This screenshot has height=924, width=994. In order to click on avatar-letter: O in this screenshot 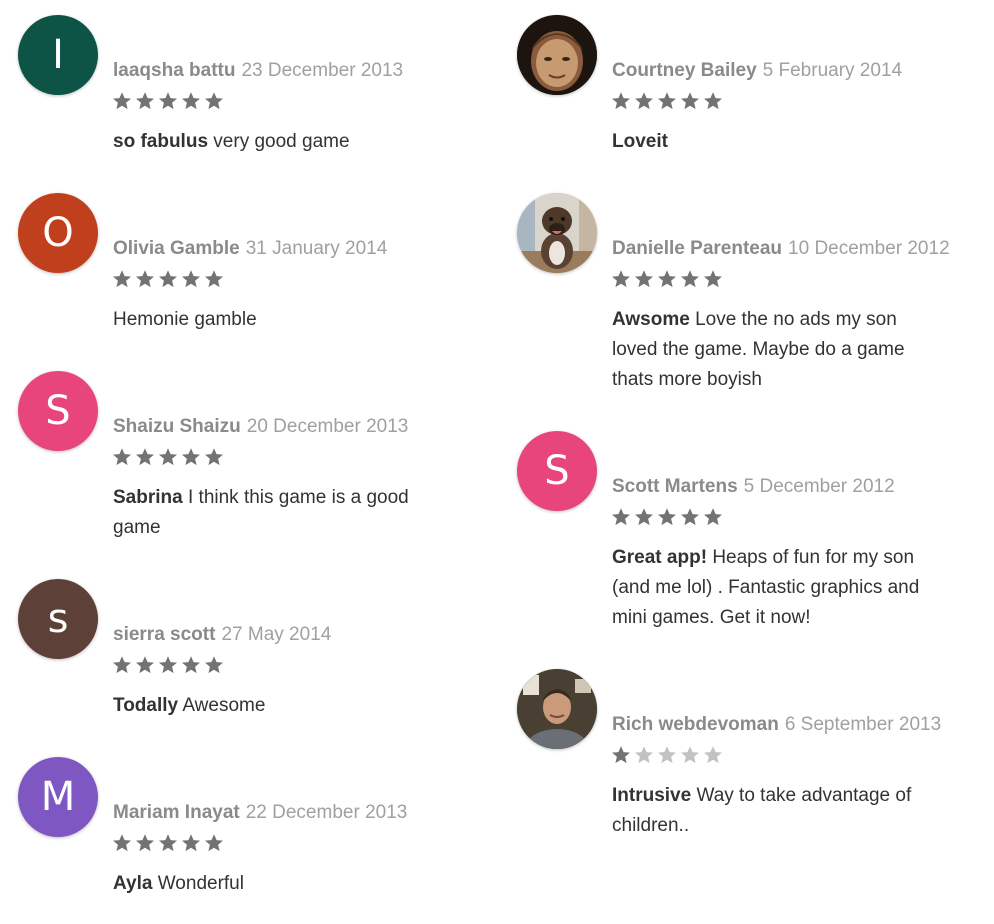, I will do `click(58, 233)`.